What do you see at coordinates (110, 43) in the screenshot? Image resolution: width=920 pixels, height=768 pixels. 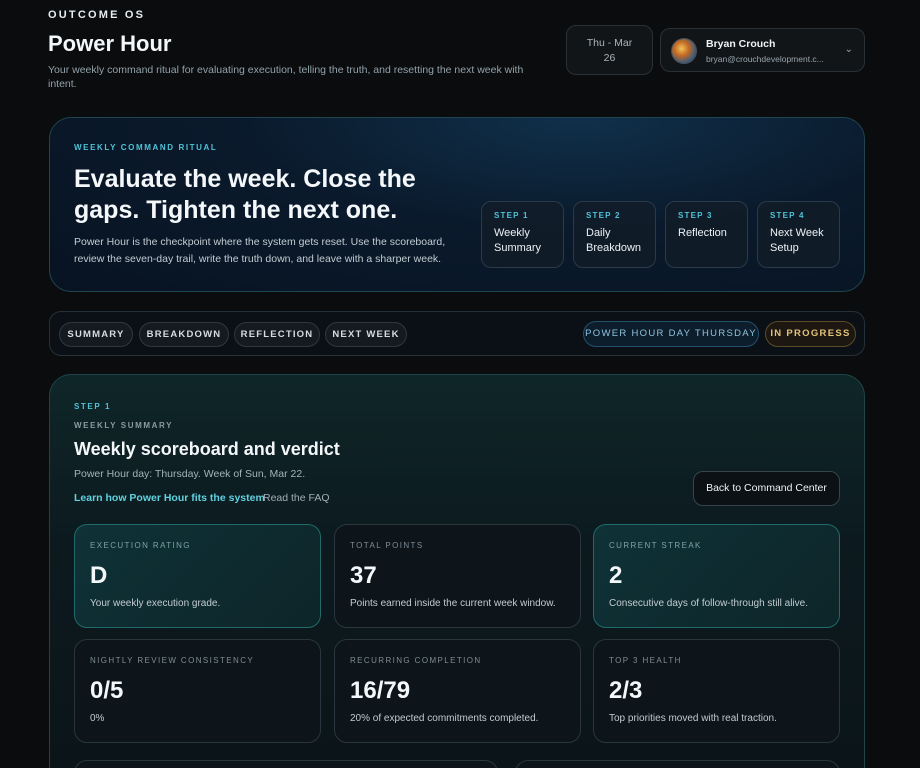 I see `page-title: Power Hour` at bounding box center [110, 43].